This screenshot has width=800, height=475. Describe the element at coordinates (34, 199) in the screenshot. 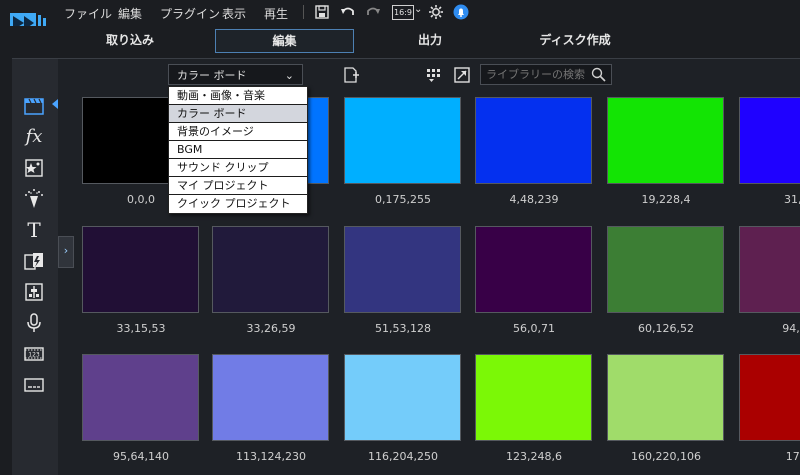

I see `particle-icon` at that location.